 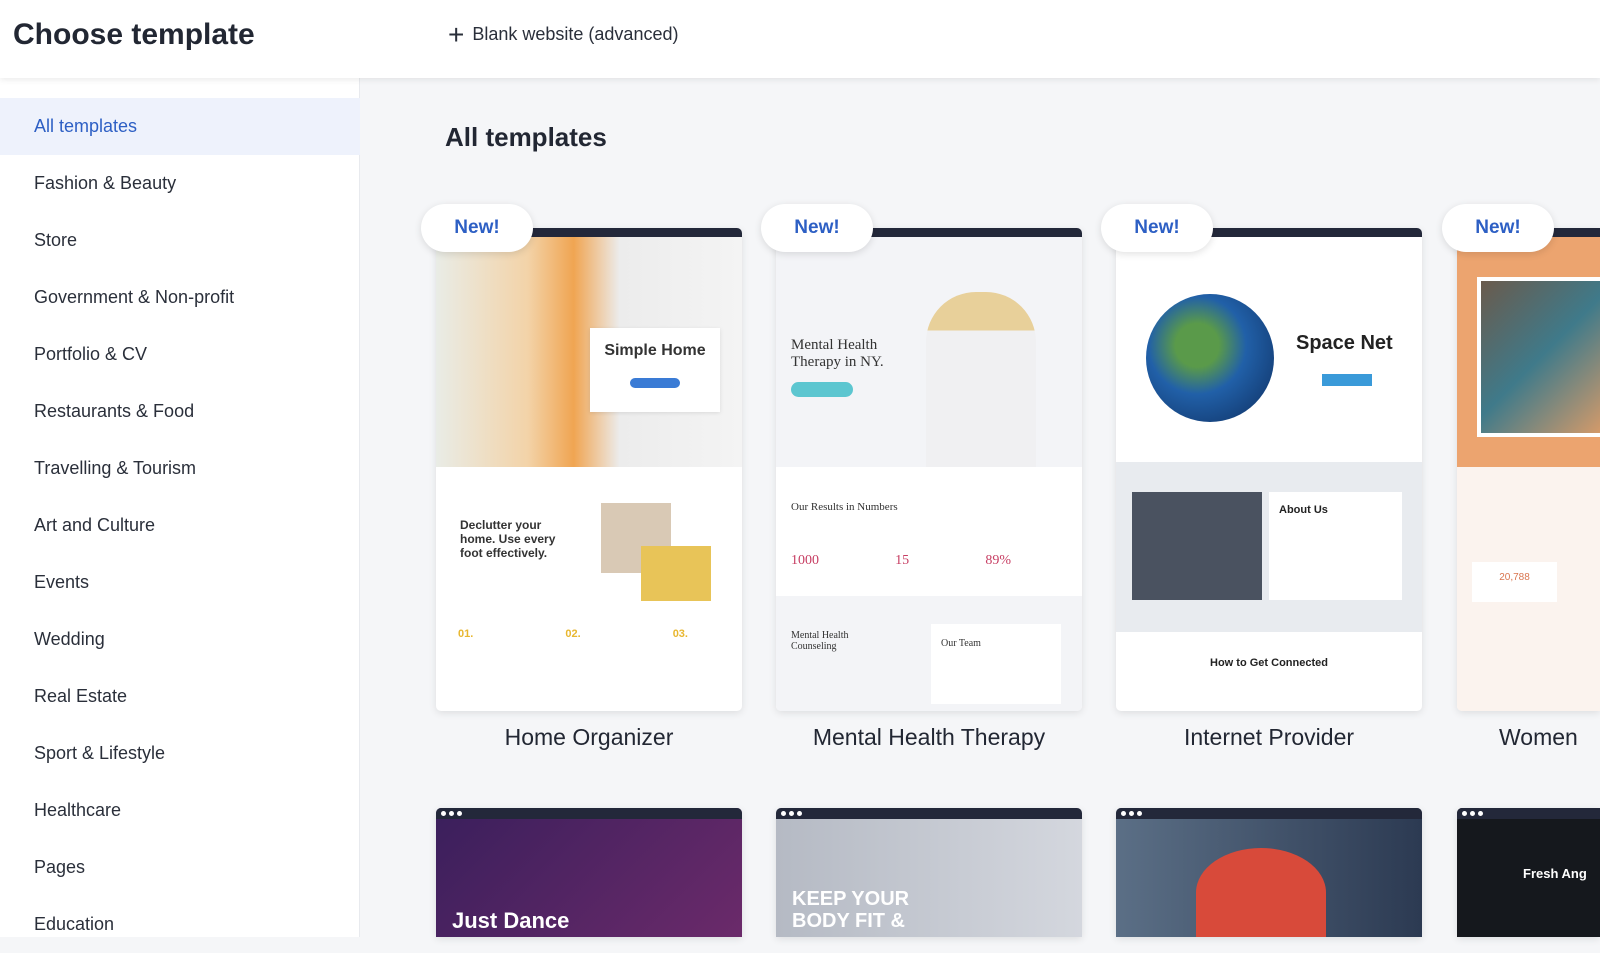 I want to click on sidebar-item-all-templates: All templates, so click(x=180, y=126).